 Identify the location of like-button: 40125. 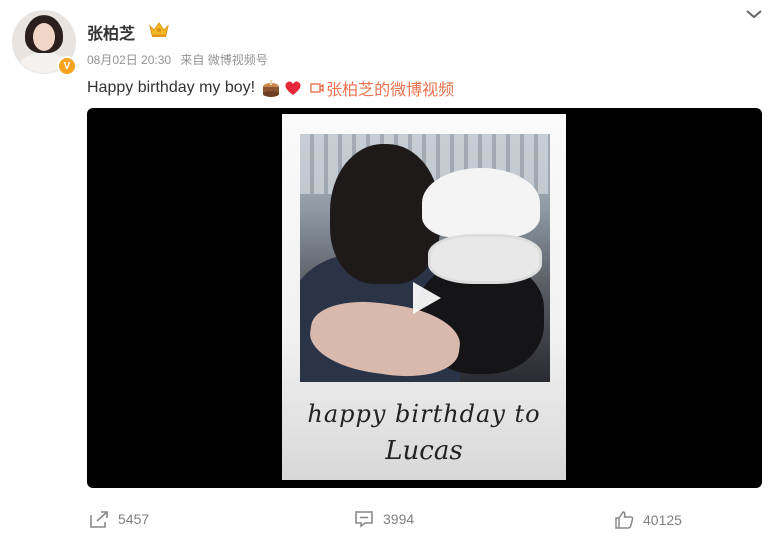
(648, 520).